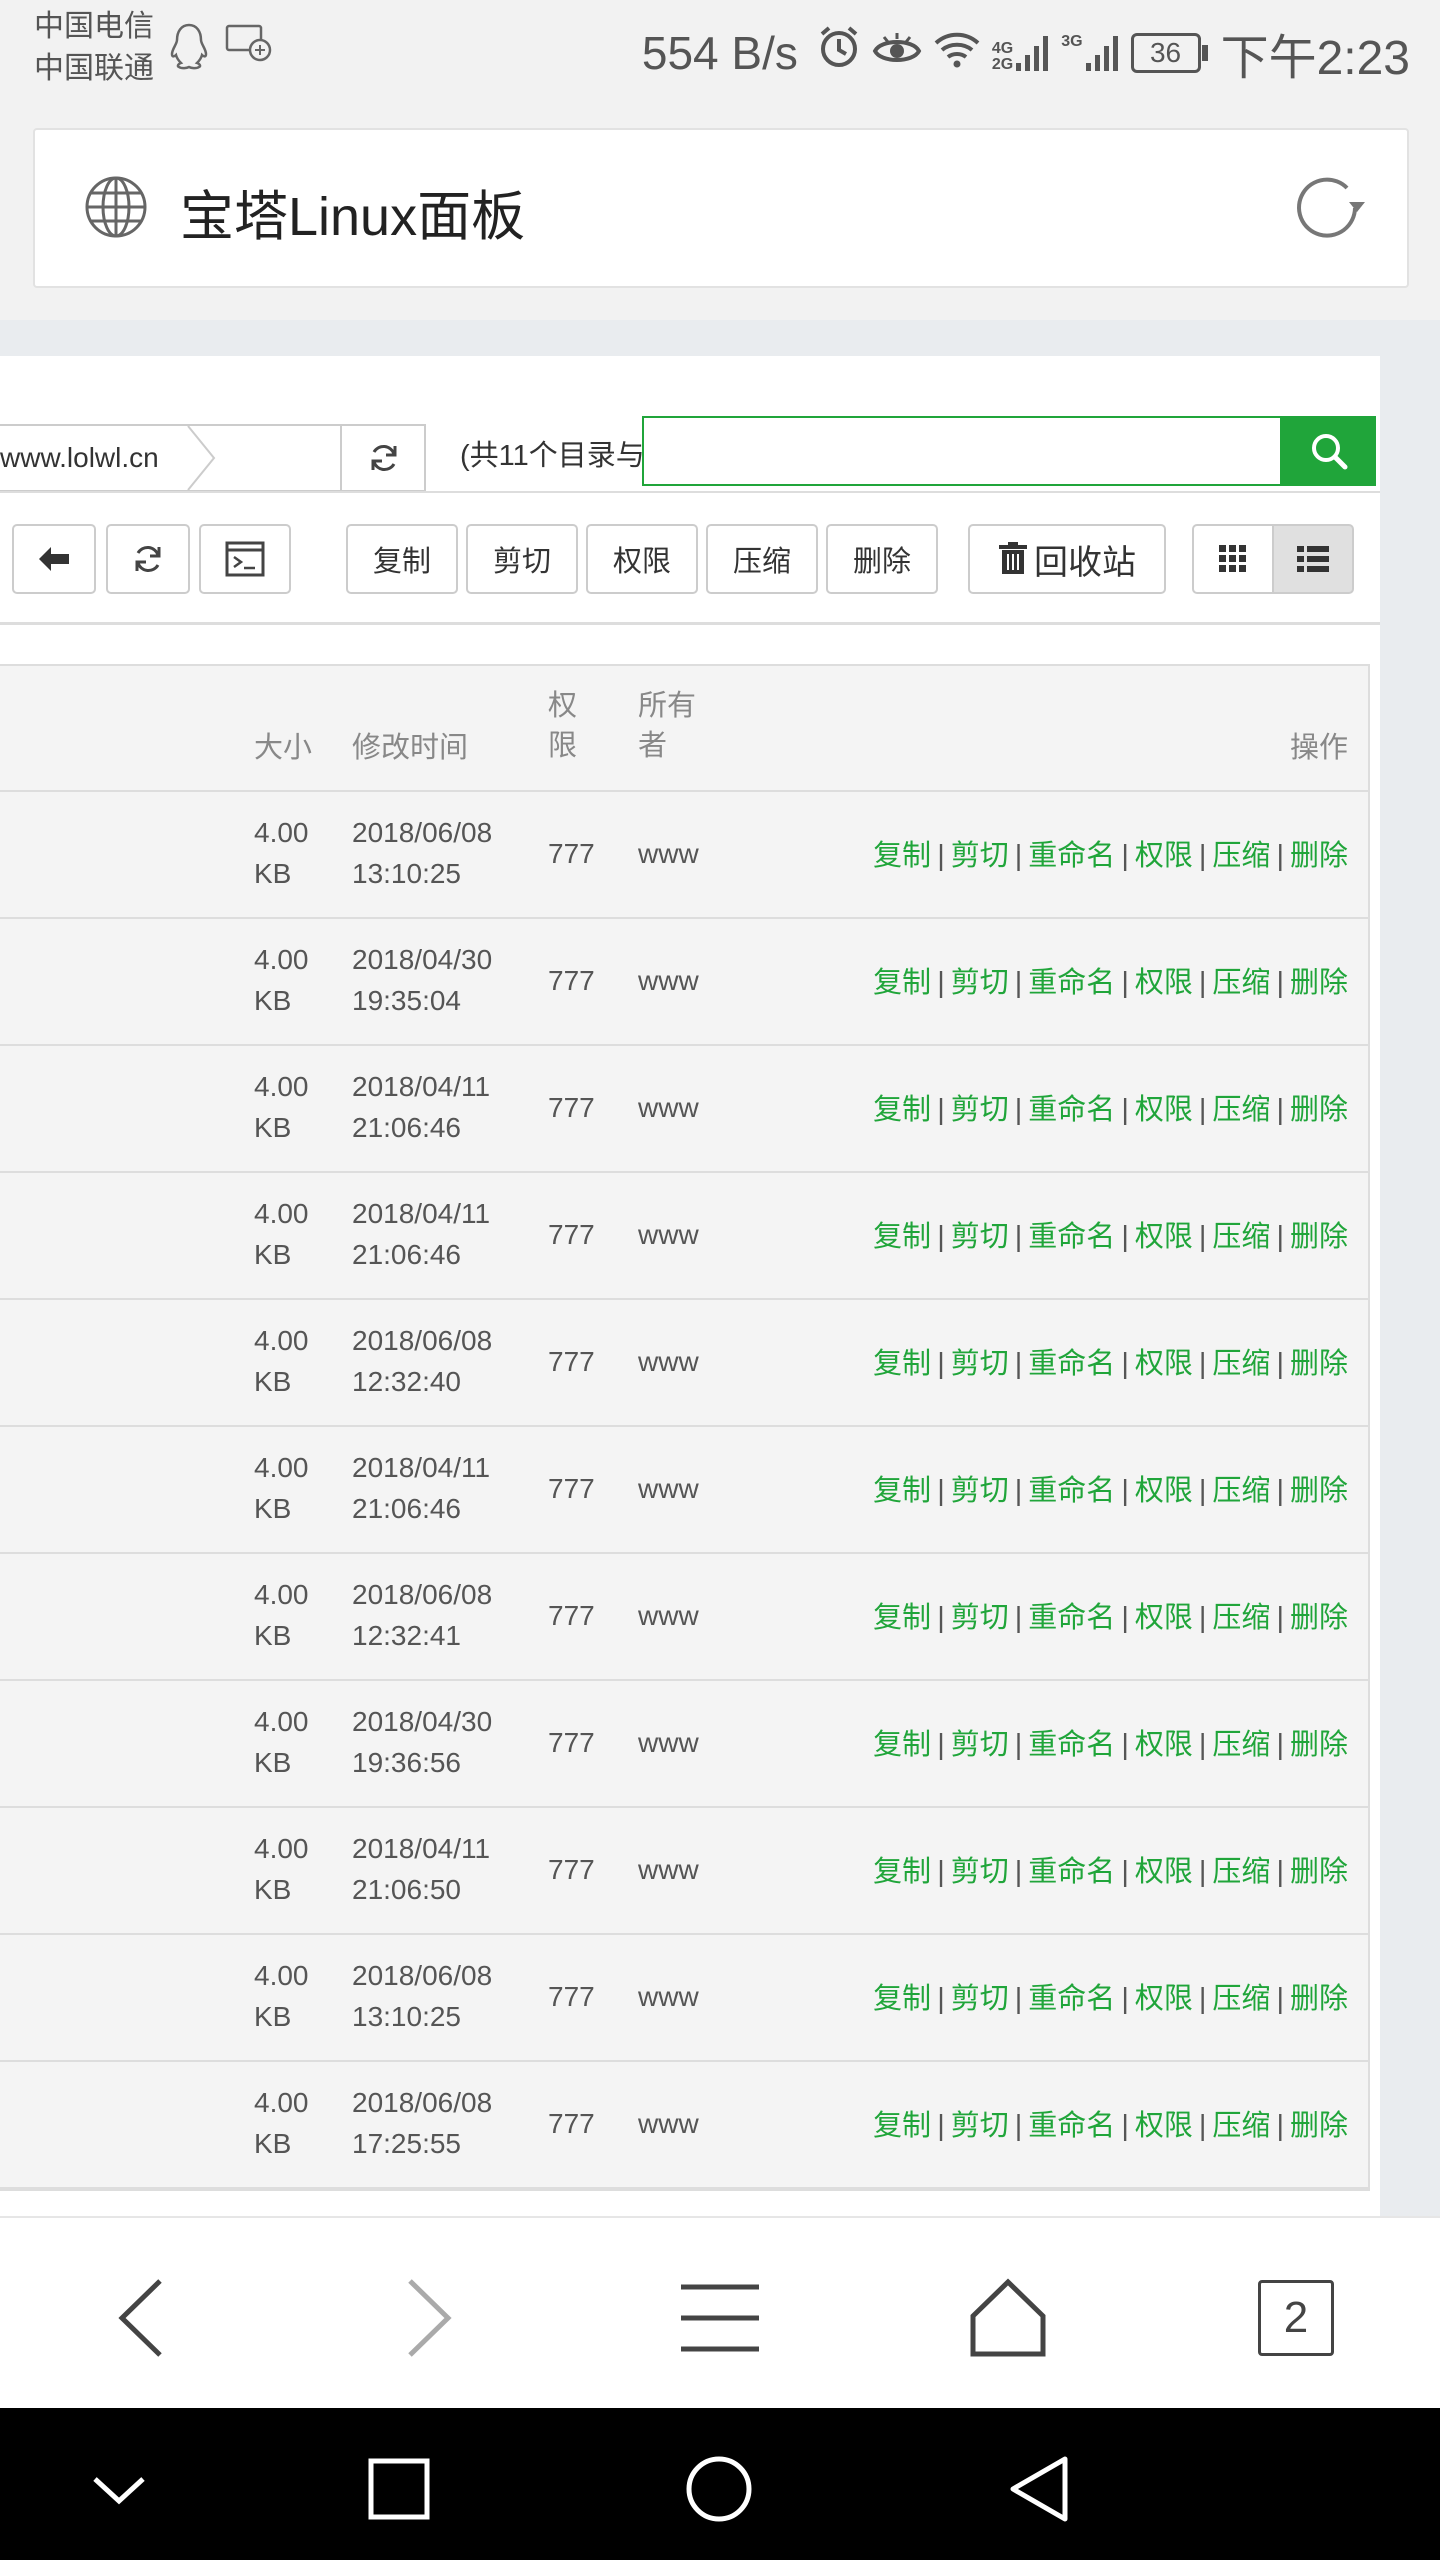 The image size is (1440, 2560). I want to click on header-permission: 权 限, so click(562, 726).